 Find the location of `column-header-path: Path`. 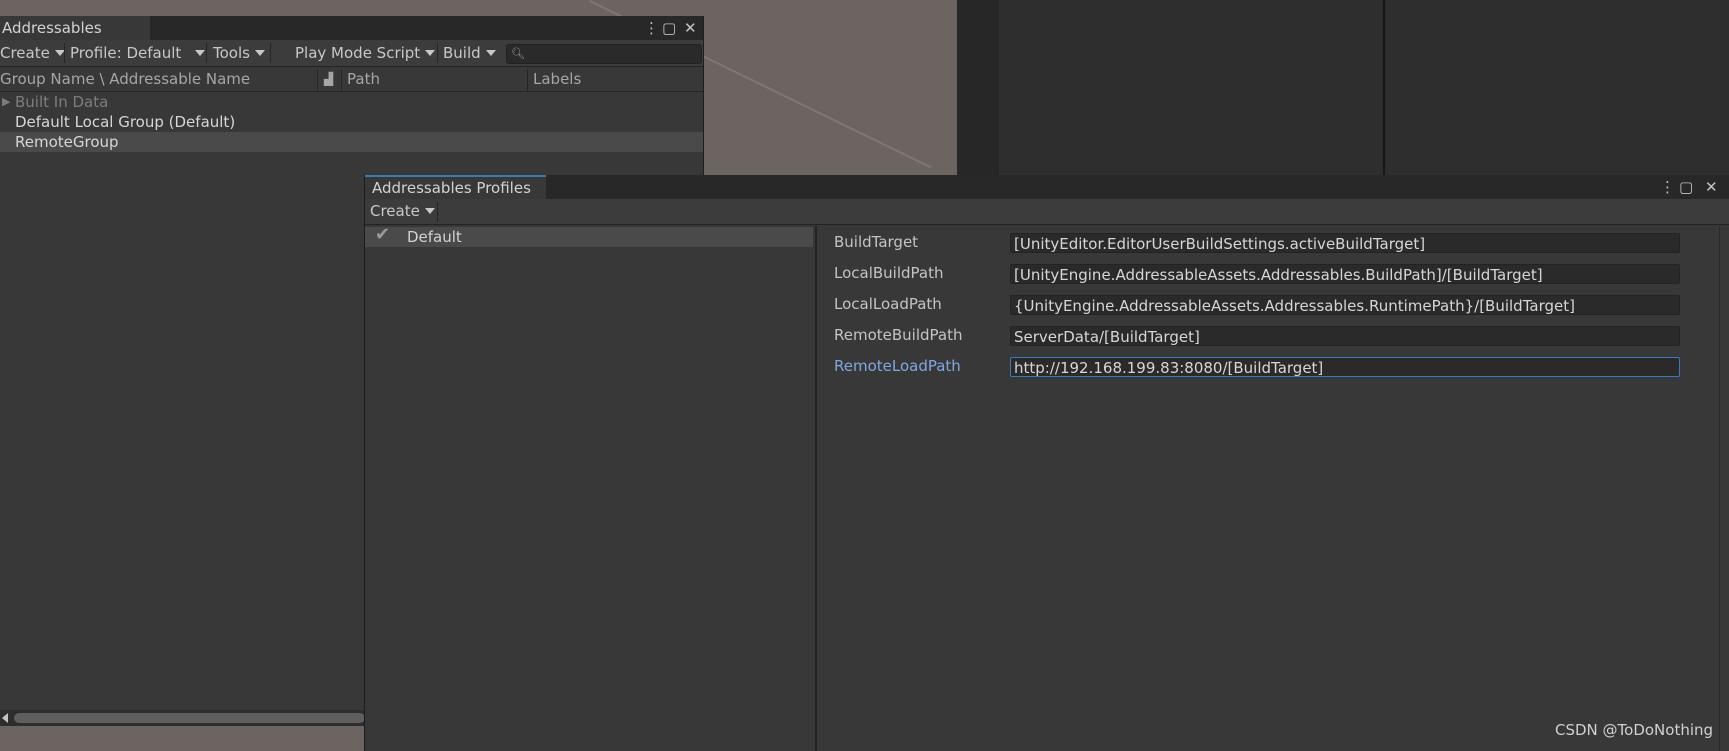

column-header-path: Path is located at coordinates (363, 79).